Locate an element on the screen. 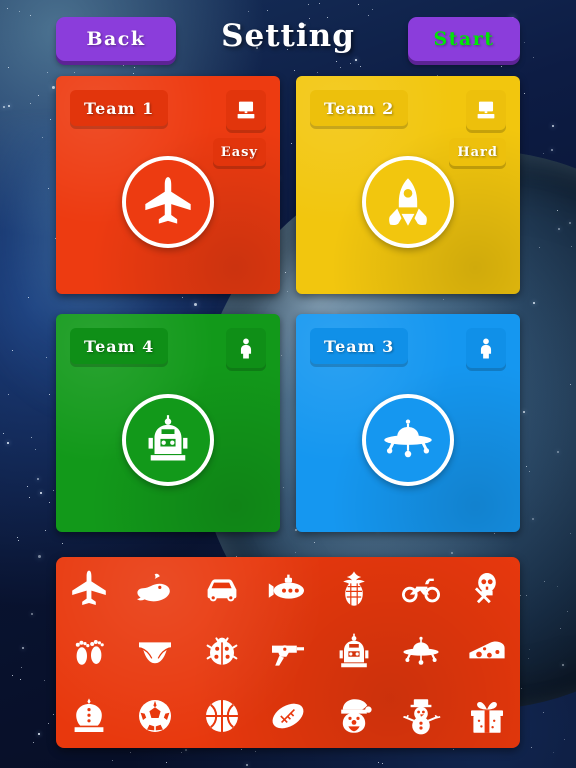  team-name-label: Team 4 is located at coordinates (119, 346).